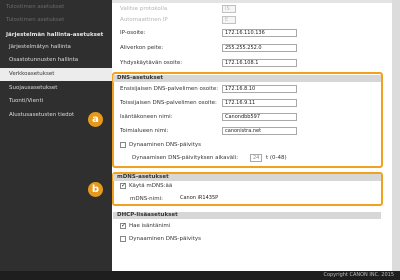 This screenshot has height=280, width=400. I want to click on sidebar-item-label: Järjestelmätyn hallinta, so click(40, 47).